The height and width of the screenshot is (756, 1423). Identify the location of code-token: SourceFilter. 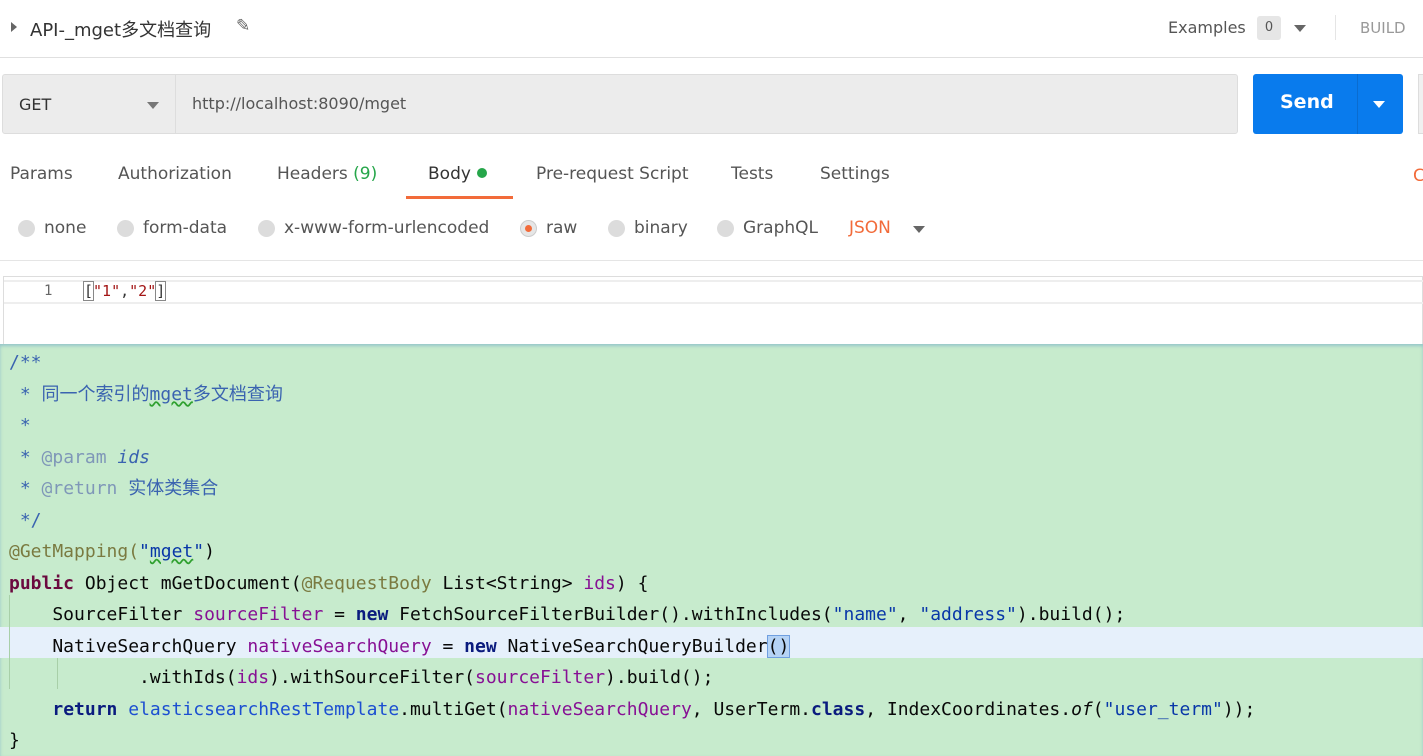
(101, 614).